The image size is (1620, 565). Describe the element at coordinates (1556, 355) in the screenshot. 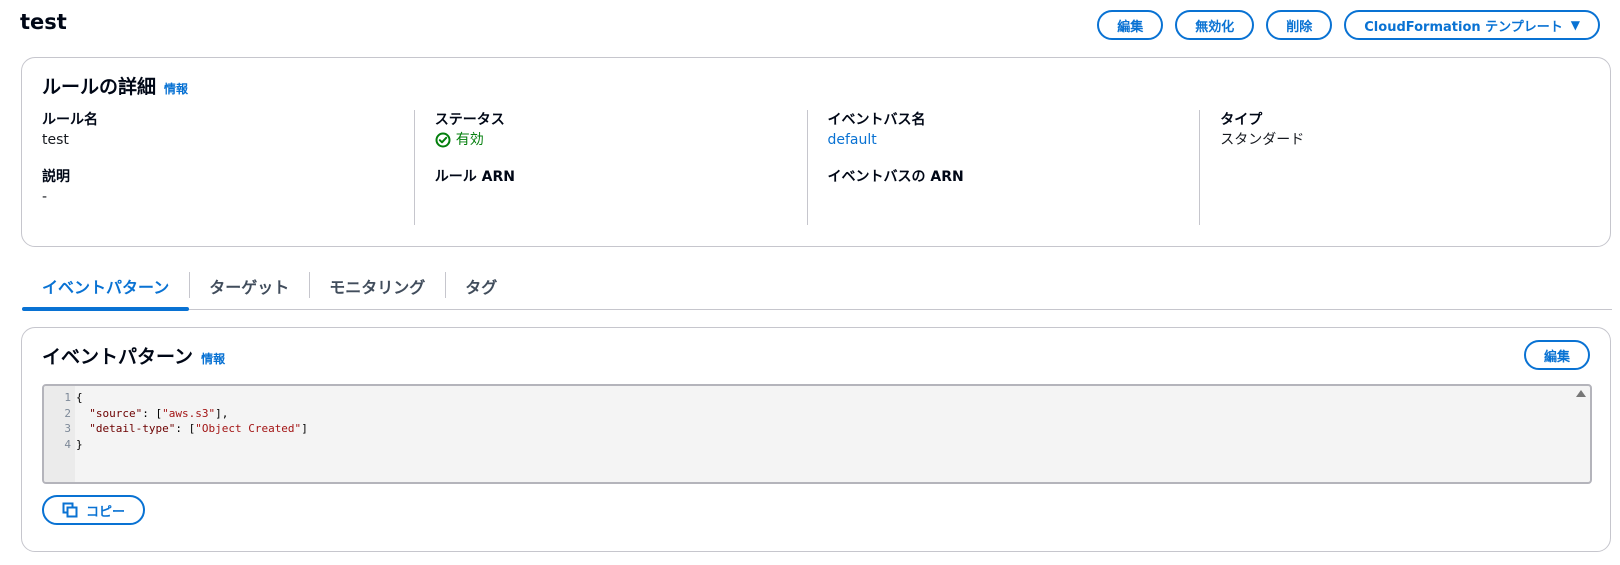

I see `edit-pattern-button: 編集` at that location.